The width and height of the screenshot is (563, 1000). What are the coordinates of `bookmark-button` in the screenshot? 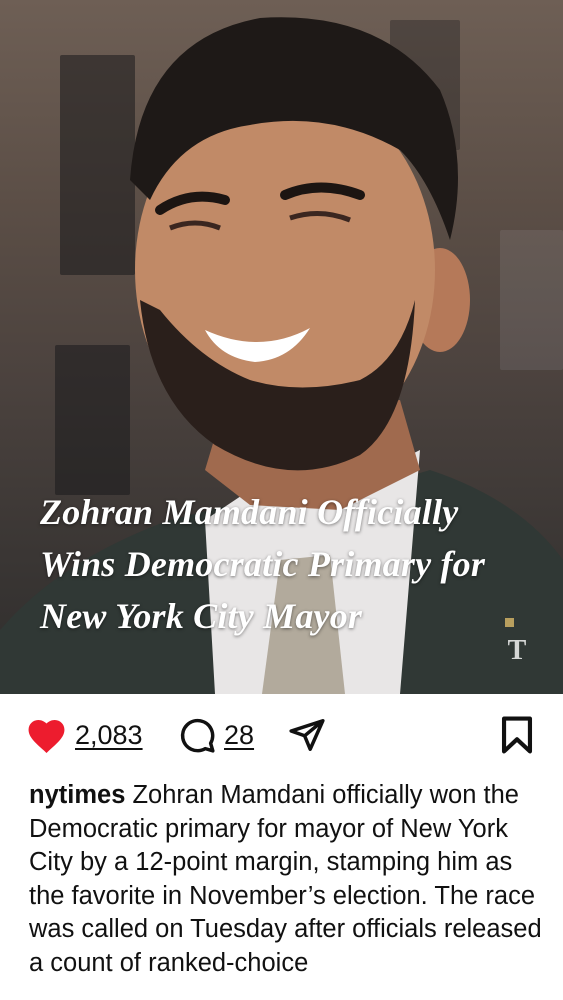 It's located at (517, 735).